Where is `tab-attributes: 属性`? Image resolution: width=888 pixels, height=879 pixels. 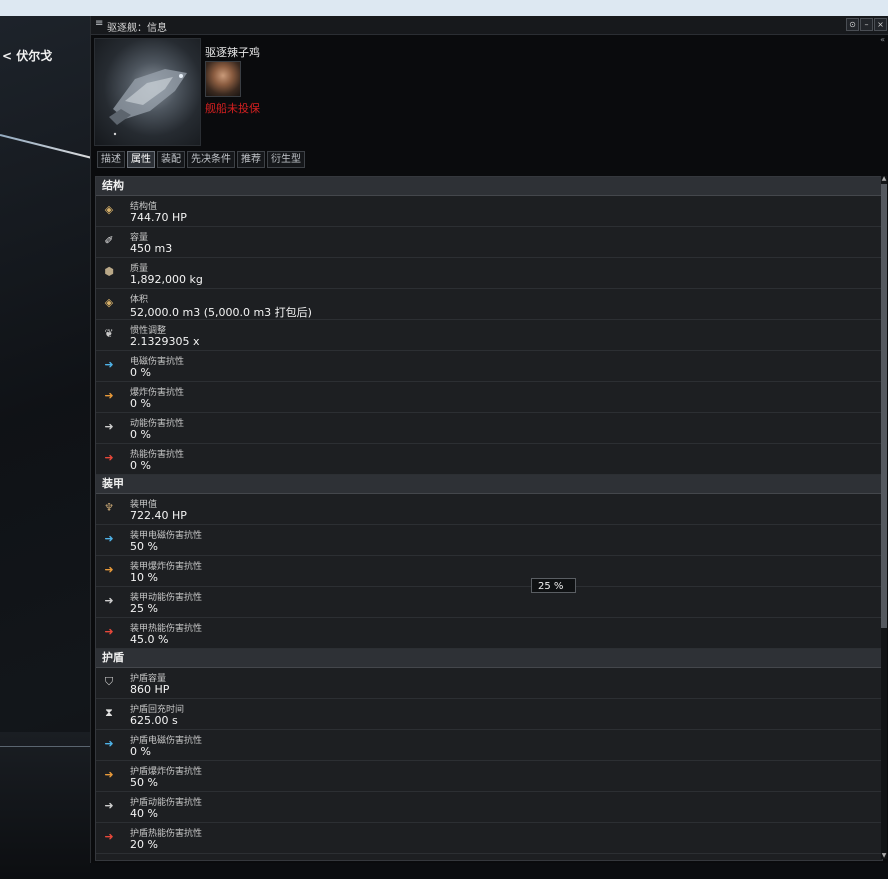 tab-attributes: 属性 is located at coordinates (141, 159).